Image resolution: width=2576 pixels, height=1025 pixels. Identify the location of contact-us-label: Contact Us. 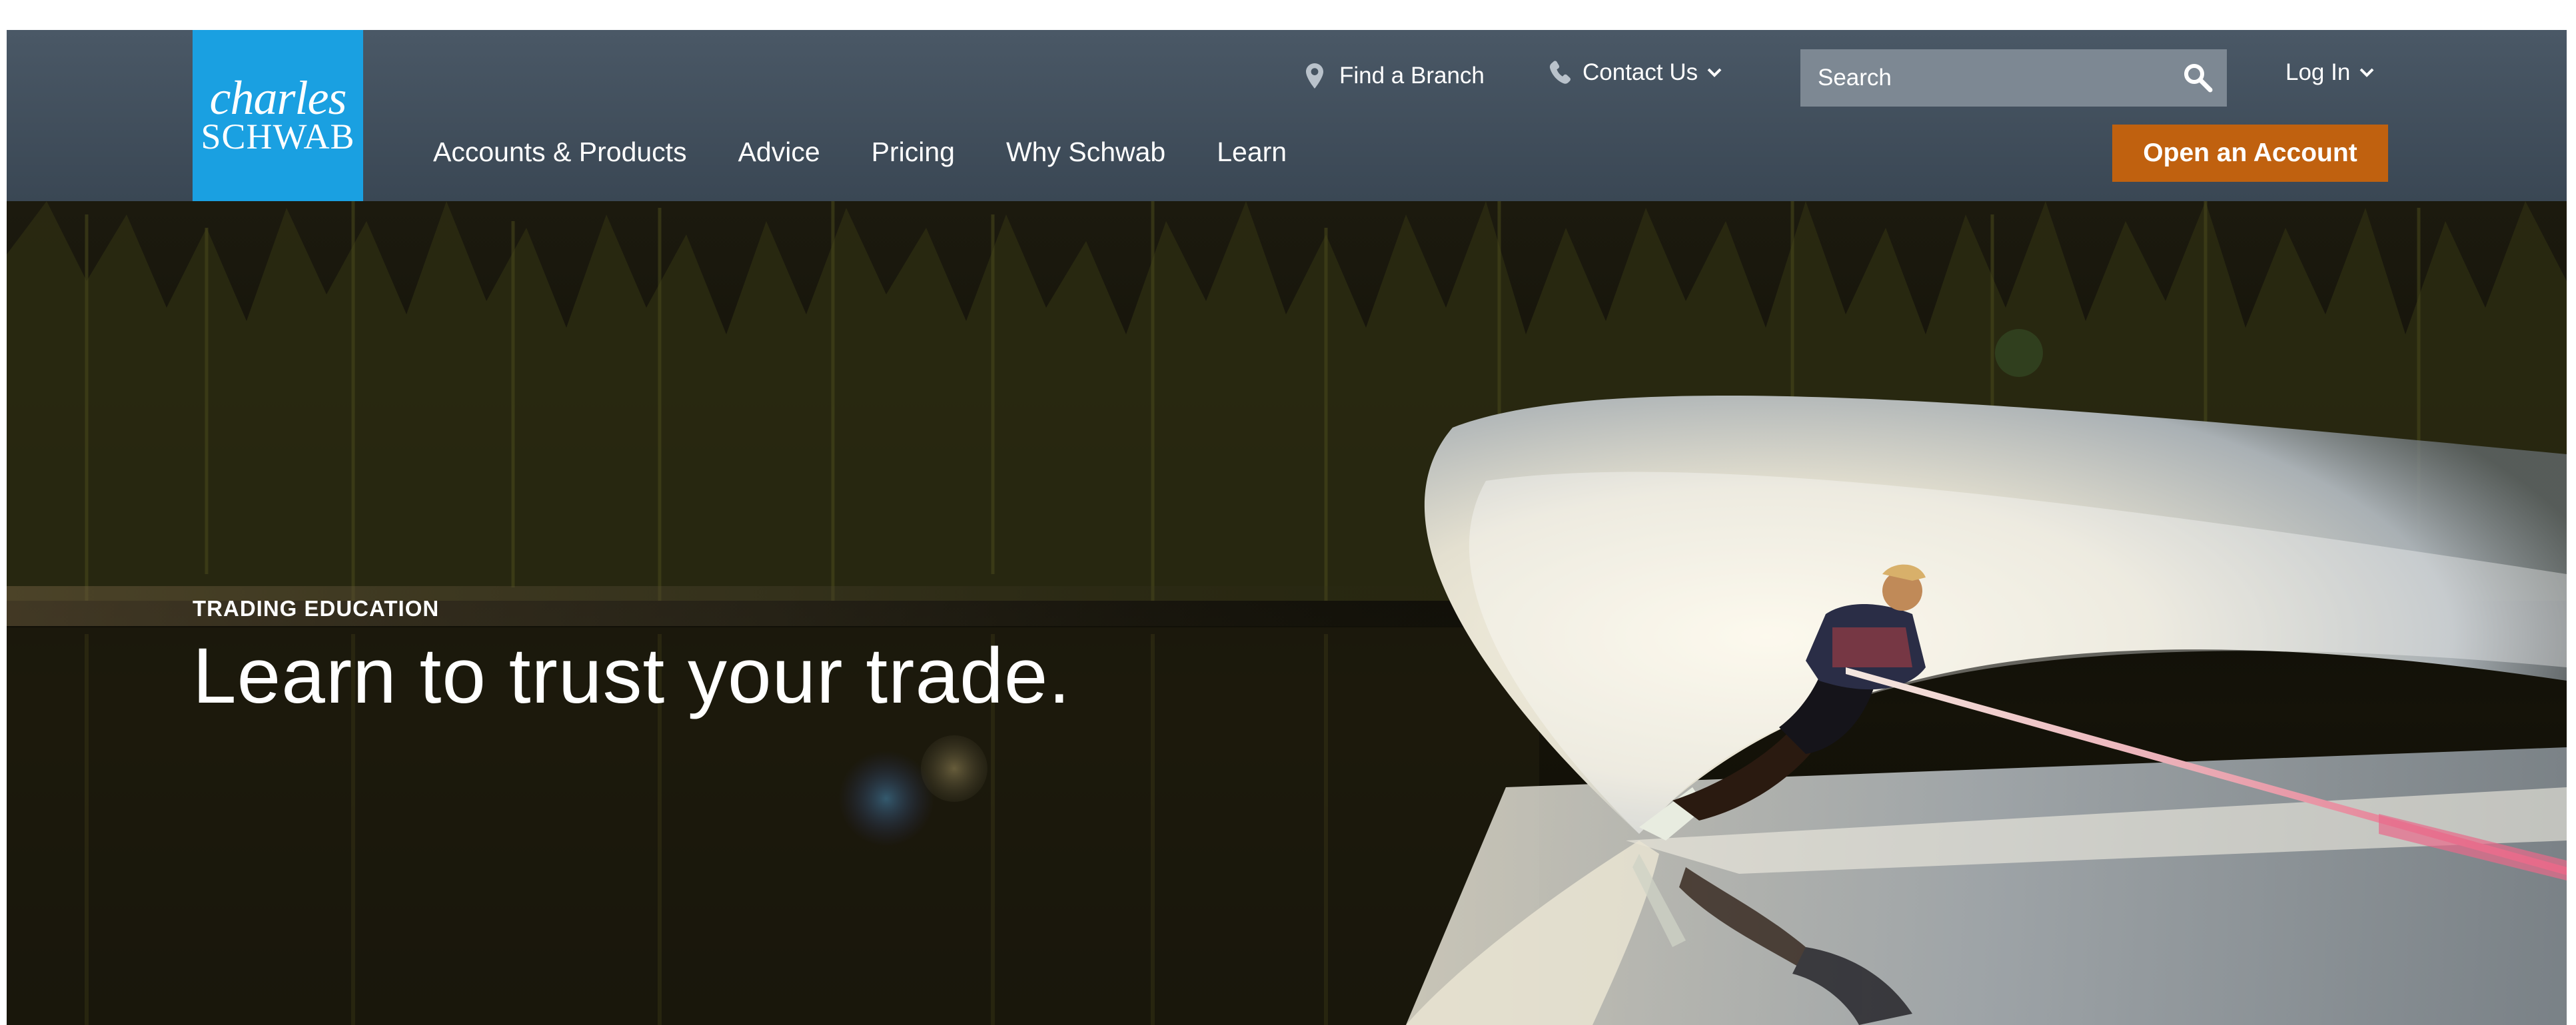
(1640, 72).